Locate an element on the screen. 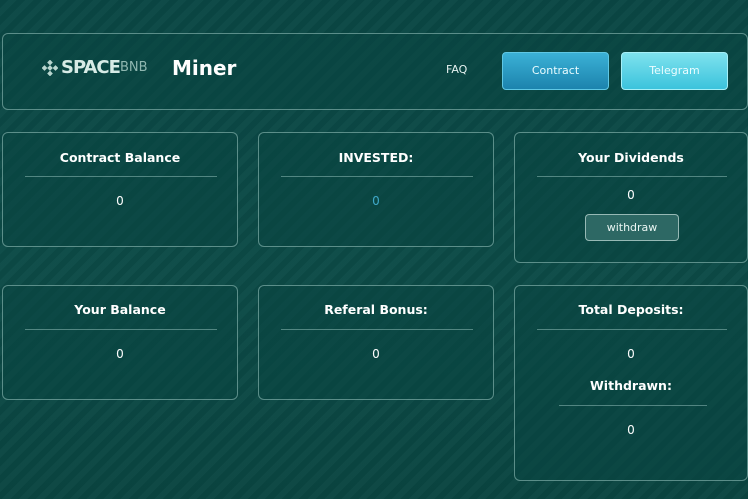 The image size is (748, 499). your-balance-value: 0 is located at coordinates (120, 354).